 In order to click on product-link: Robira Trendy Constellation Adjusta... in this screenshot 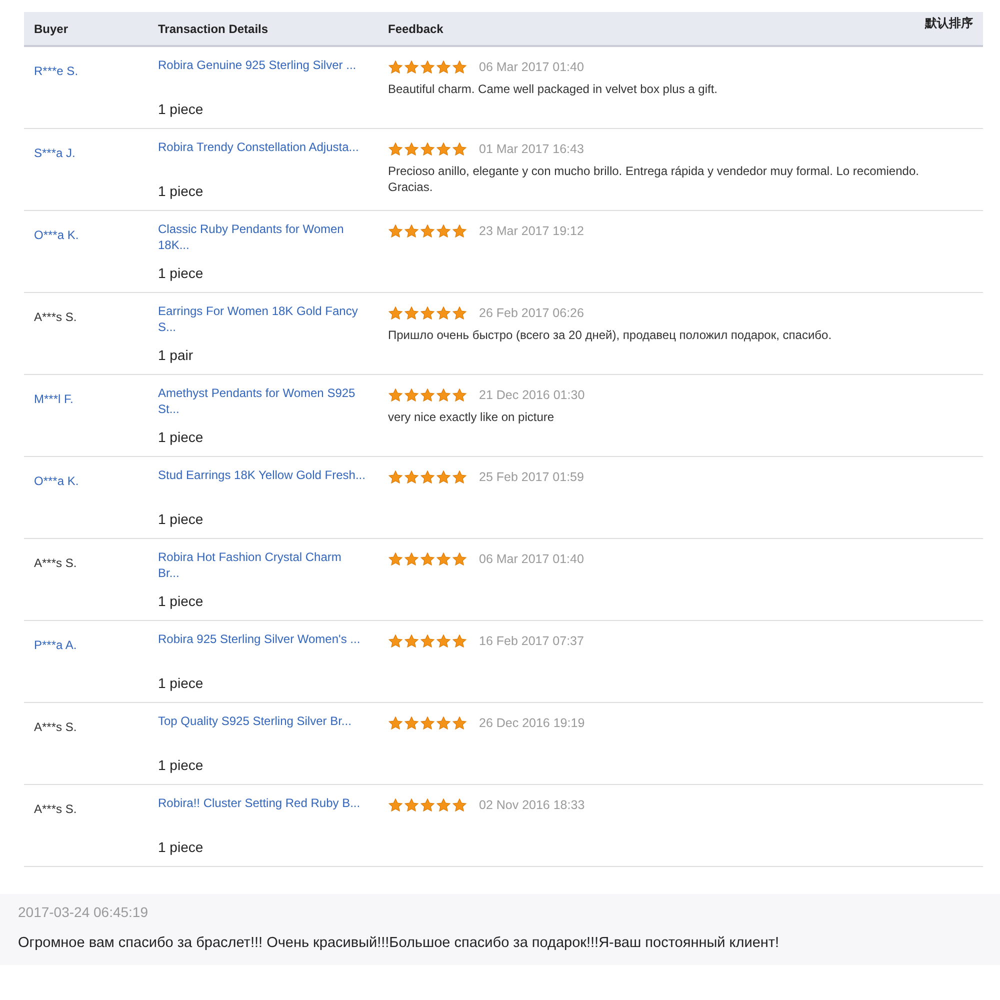, I will do `click(262, 147)`.